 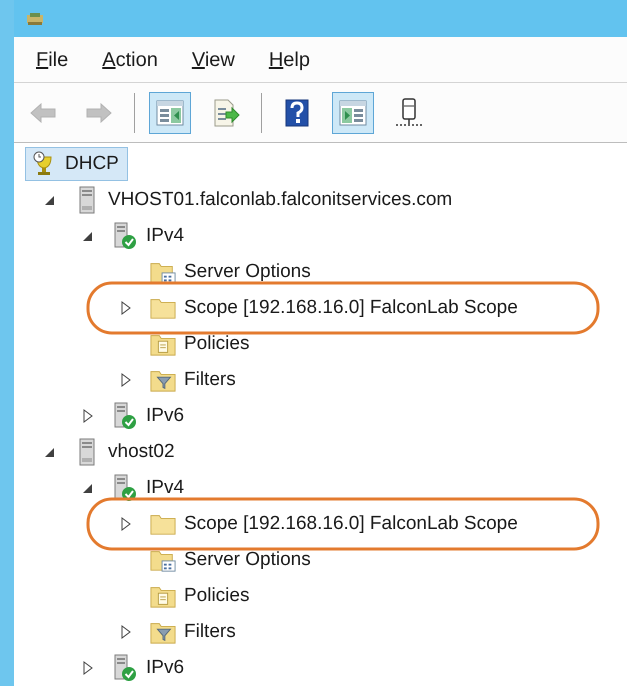 I want to click on pane-right-icon, so click(x=353, y=113).